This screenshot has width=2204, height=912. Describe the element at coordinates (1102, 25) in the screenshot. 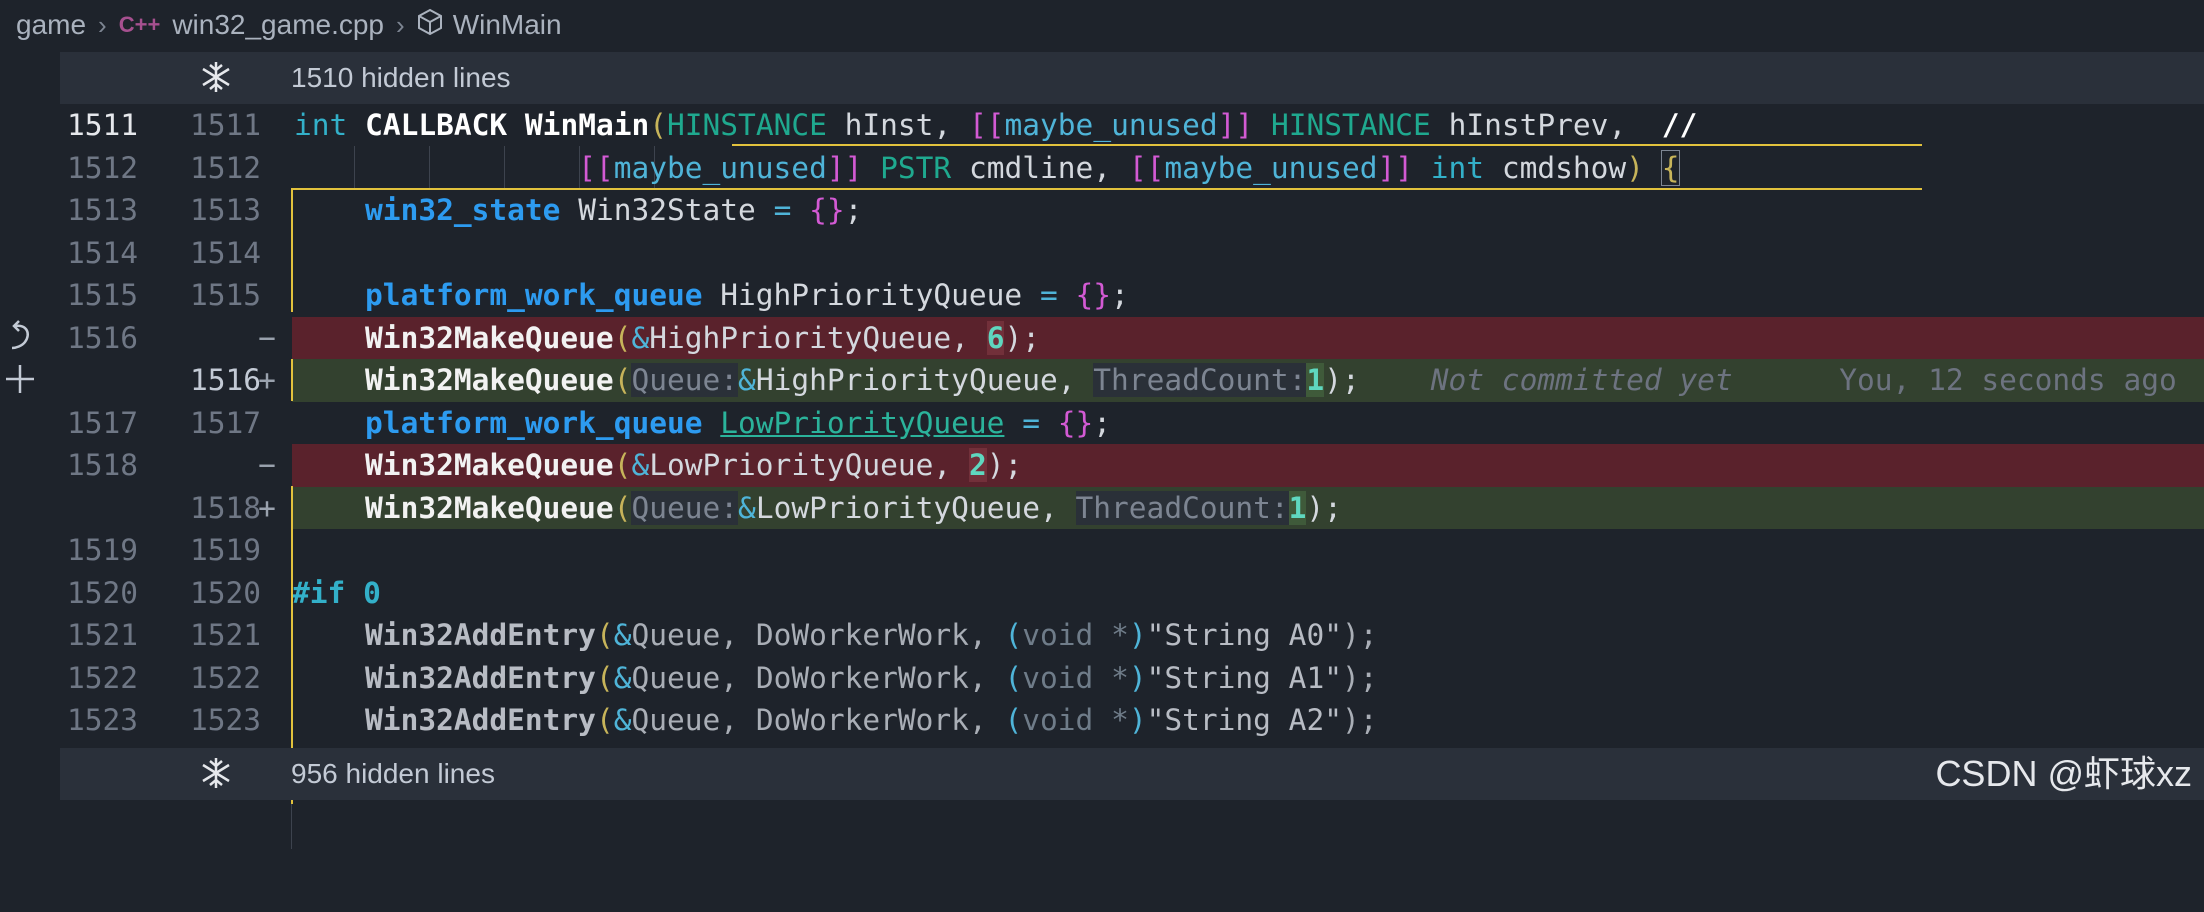

I see `breadcrumb: game › C++ win32_game.cpp › WinMain` at that location.